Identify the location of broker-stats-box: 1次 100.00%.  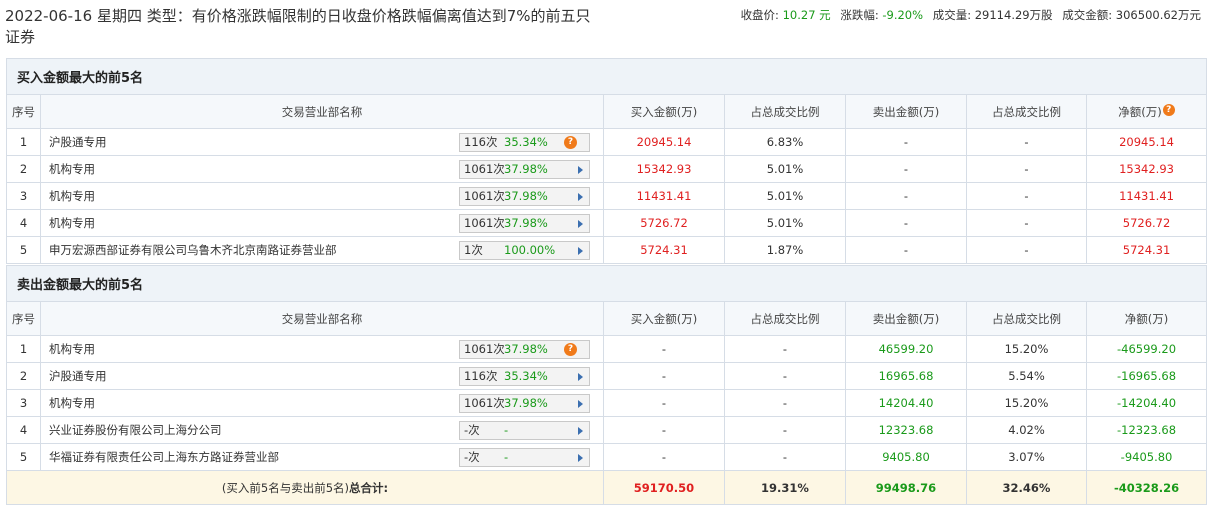
(524, 250).